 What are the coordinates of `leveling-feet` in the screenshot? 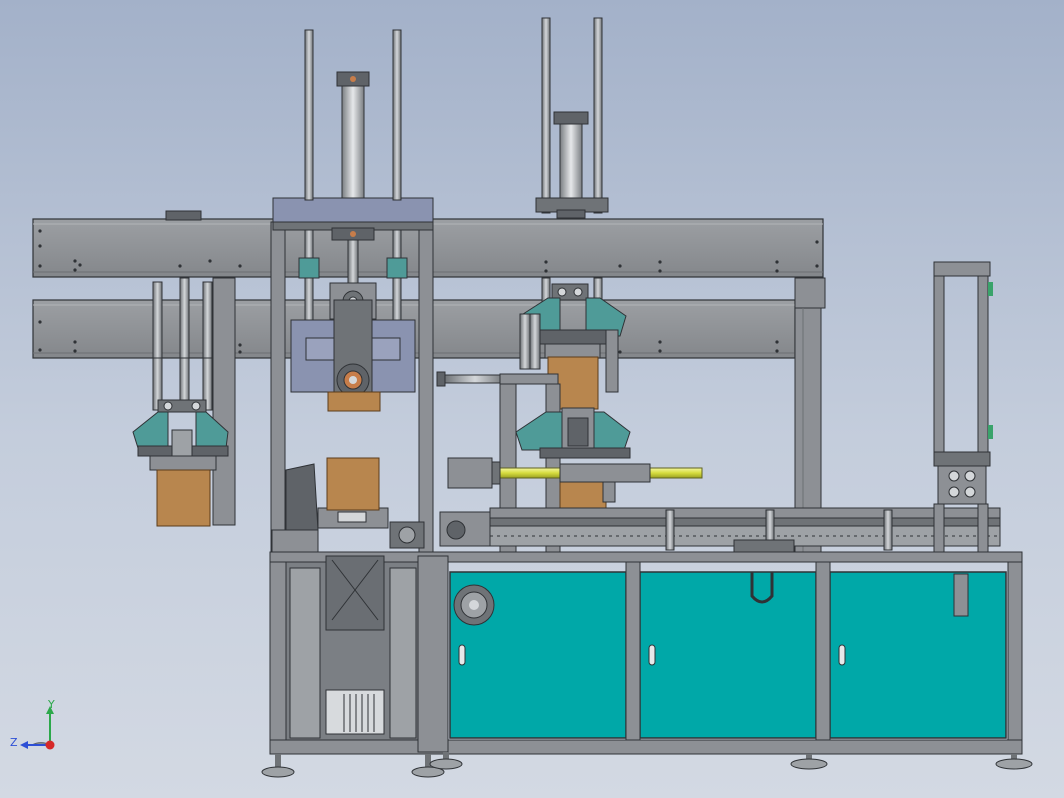 It's located at (647, 765).